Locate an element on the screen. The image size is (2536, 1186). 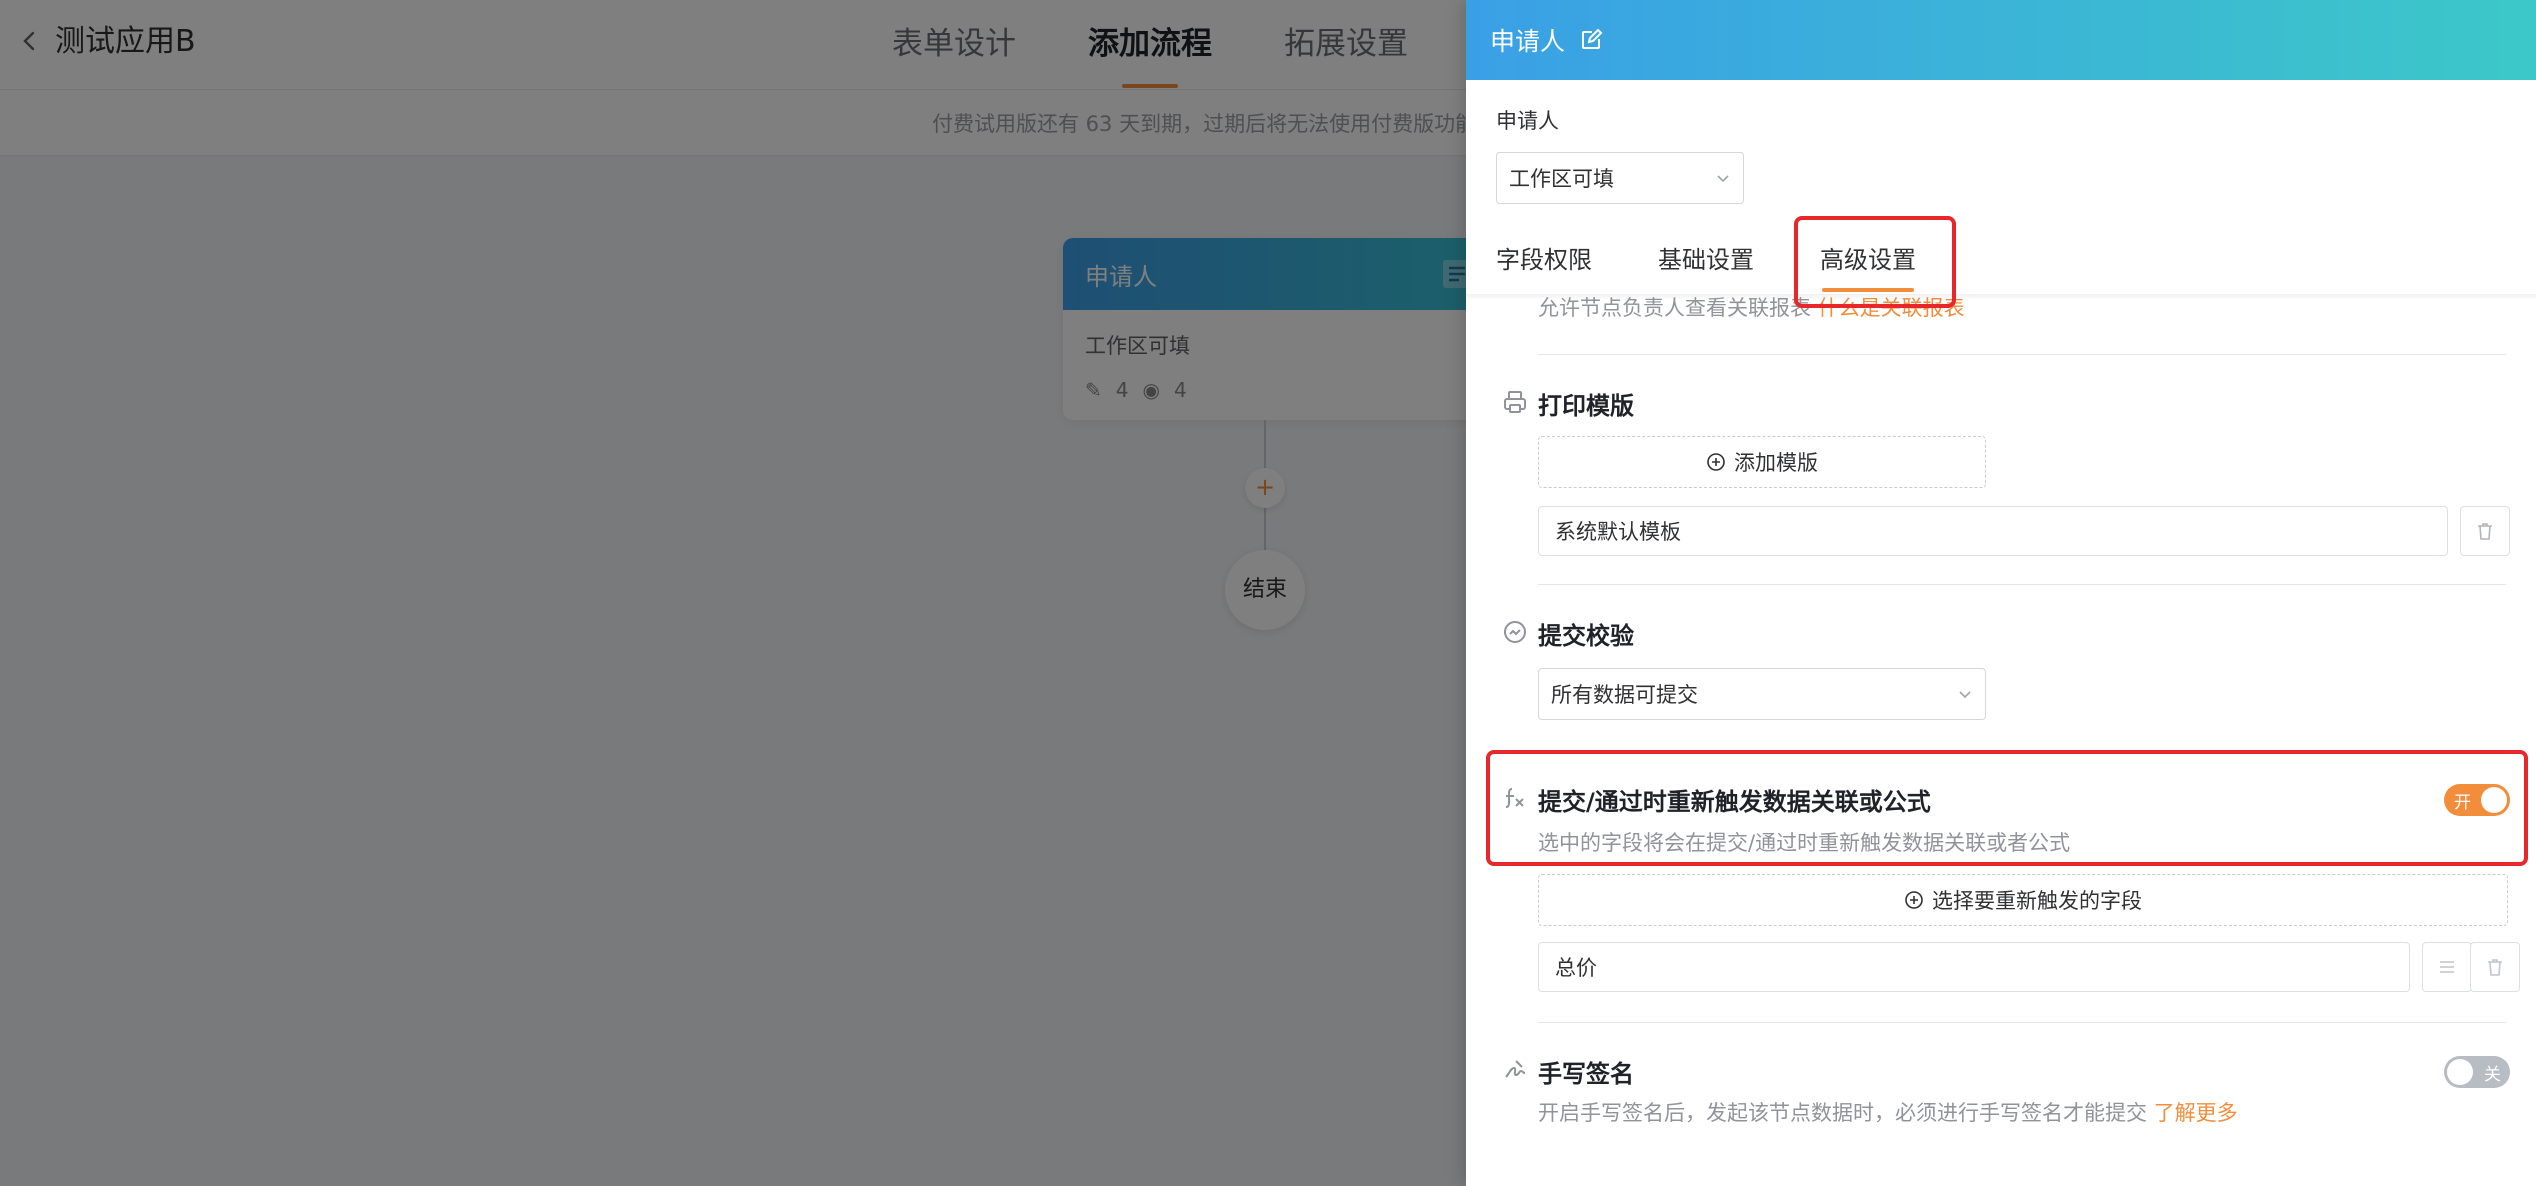
drag-handle-button is located at coordinates (2447, 967).